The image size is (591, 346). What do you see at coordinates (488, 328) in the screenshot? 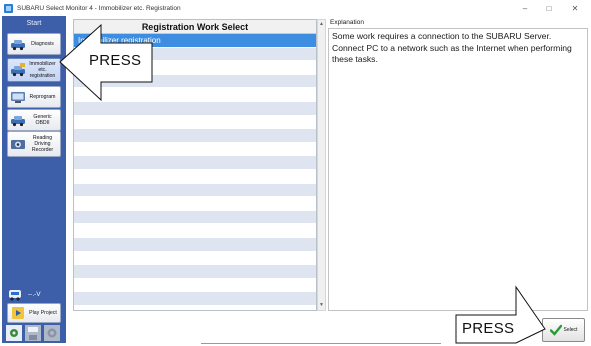
I see `press-label-right: PRESS` at bounding box center [488, 328].